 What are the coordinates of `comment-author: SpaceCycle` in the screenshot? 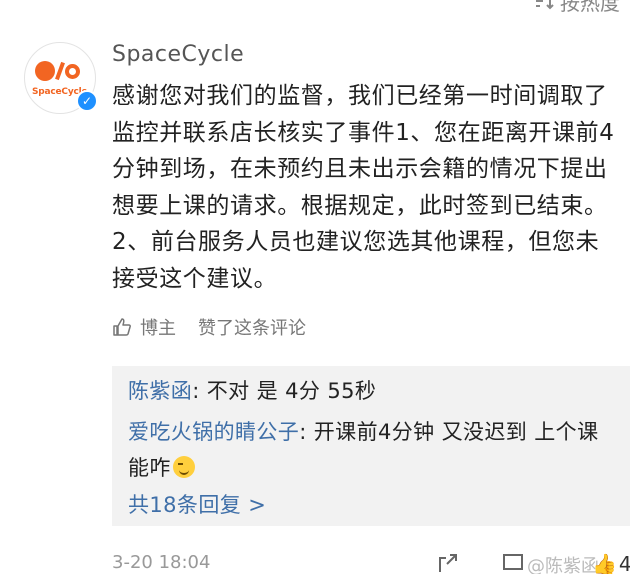 It's located at (178, 54).